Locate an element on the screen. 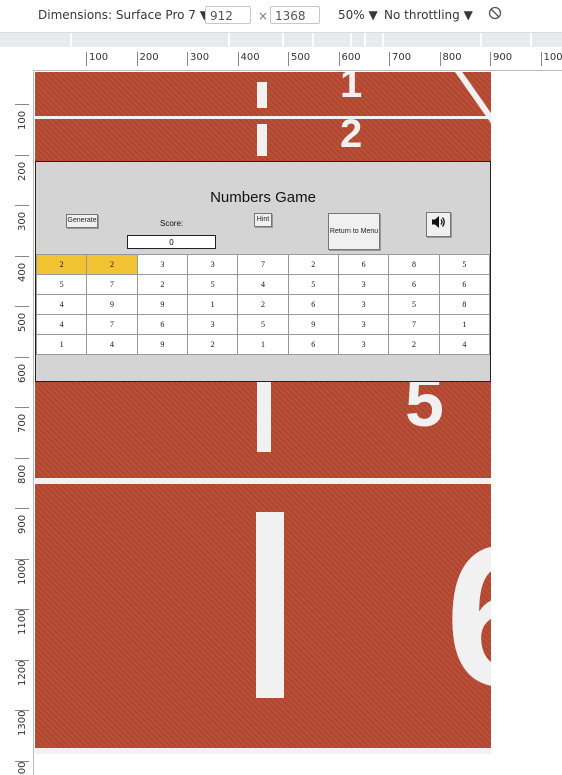 The height and width of the screenshot is (775, 562). ruler-label: 300 is located at coordinates (24, 220).